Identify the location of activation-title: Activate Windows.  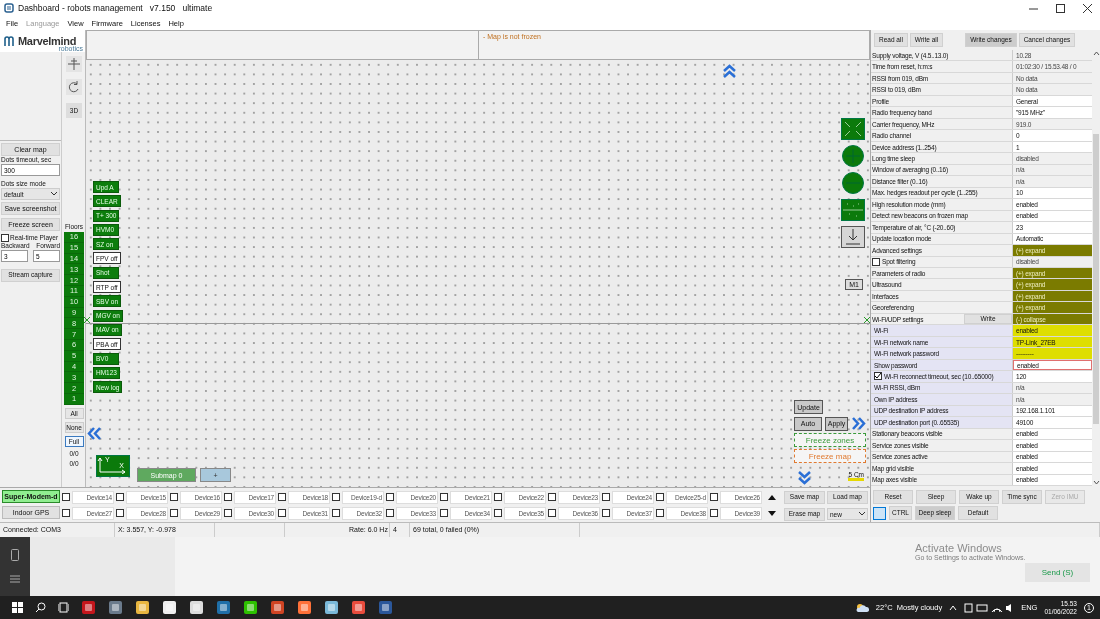
(959, 548).